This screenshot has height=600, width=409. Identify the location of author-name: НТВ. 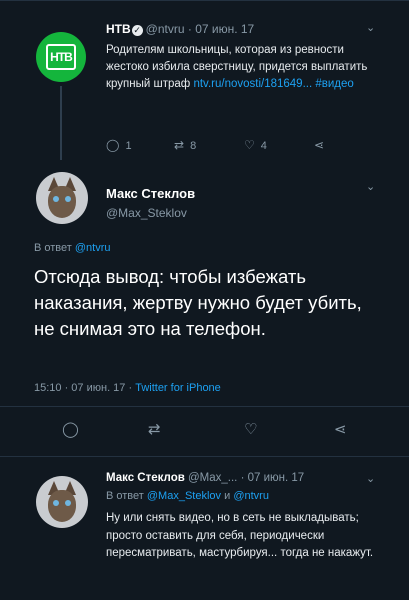
(118, 29).